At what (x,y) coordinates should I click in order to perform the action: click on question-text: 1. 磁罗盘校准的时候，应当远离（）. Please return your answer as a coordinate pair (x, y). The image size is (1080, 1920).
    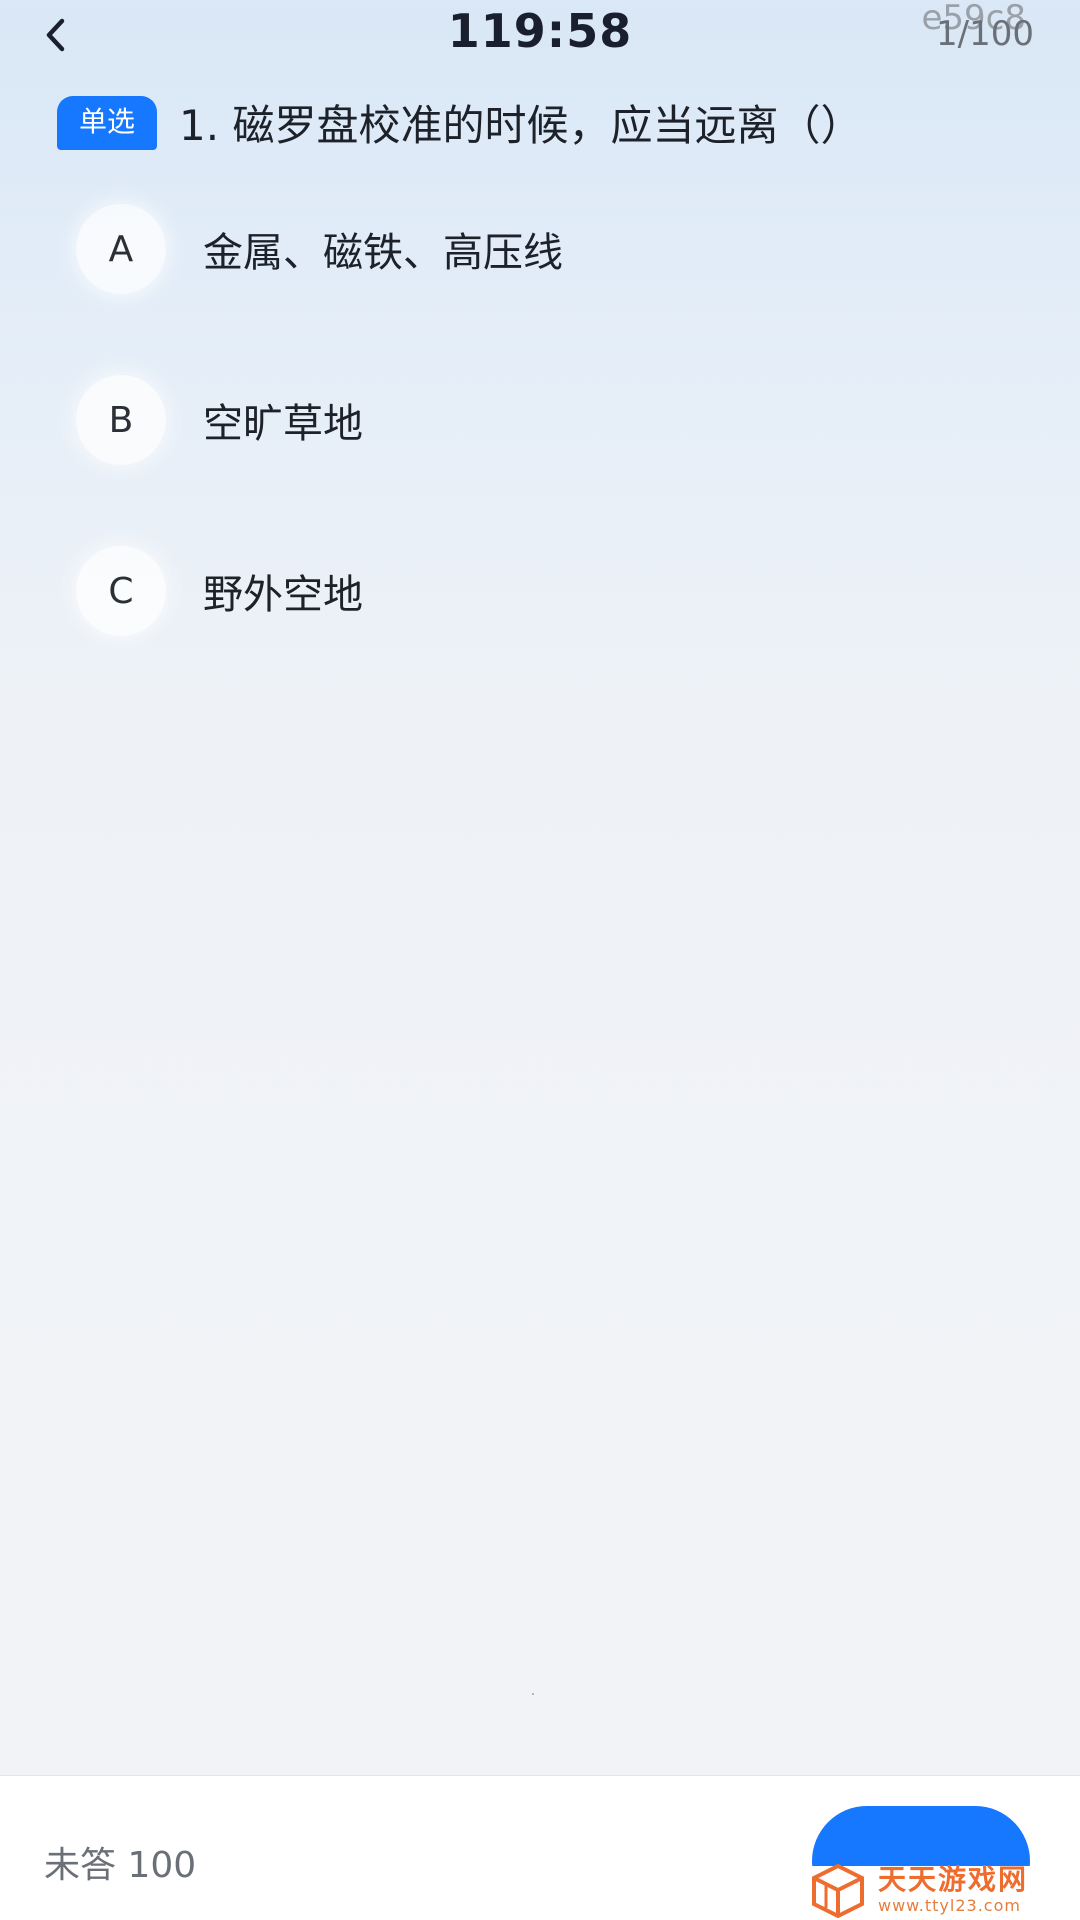
    Looking at the image, I should click on (521, 125).